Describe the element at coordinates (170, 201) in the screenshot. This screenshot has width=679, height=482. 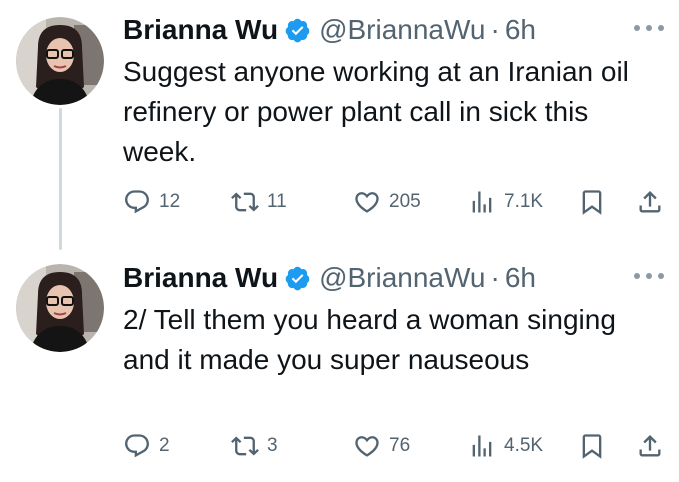
I see `reply-count: 12` at that location.